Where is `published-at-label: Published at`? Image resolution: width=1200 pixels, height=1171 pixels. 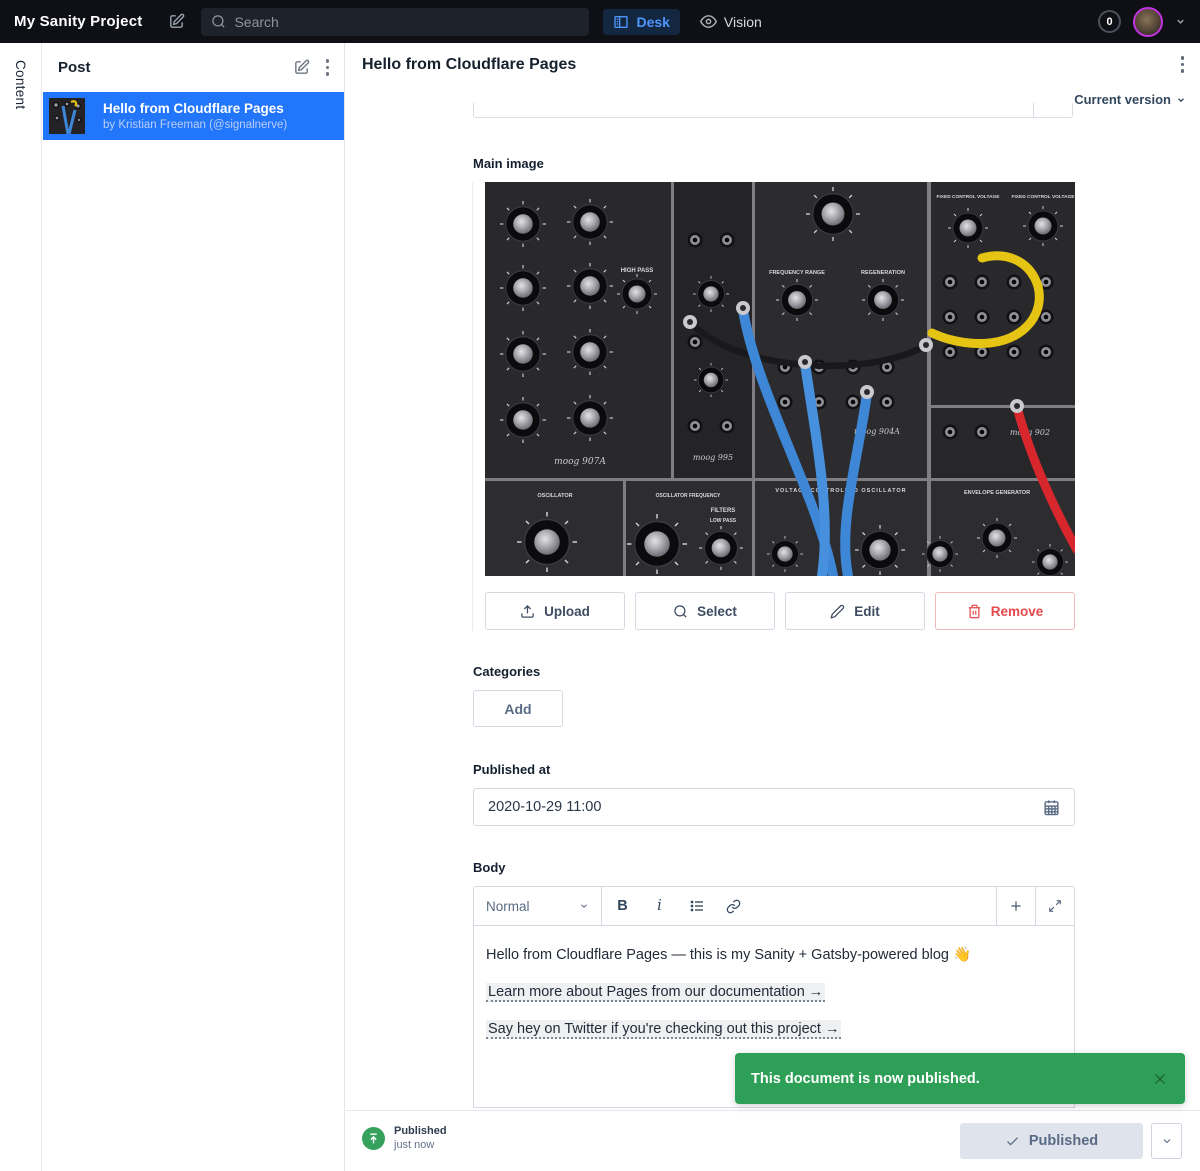
published-at-label: Published at is located at coordinates (512, 769).